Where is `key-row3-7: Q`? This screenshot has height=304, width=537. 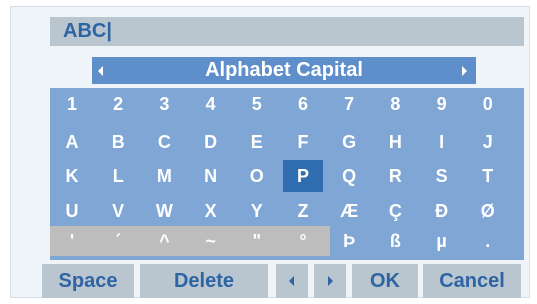
key-row3-7: Q is located at coordinates (349, 176).